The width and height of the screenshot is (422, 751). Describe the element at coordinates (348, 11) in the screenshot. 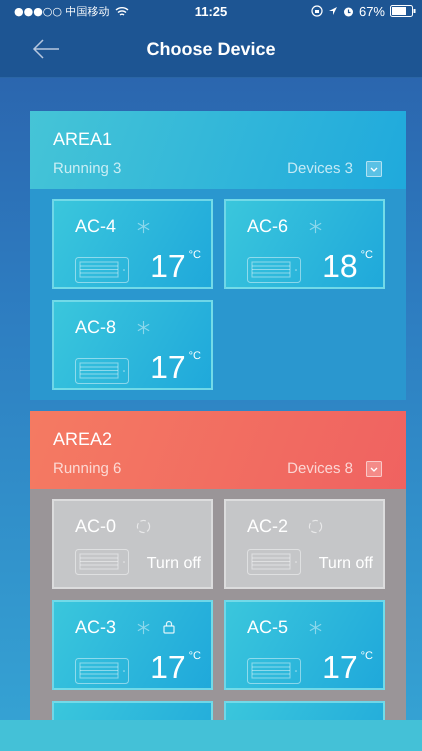

I see `alarm-icon` at that location.